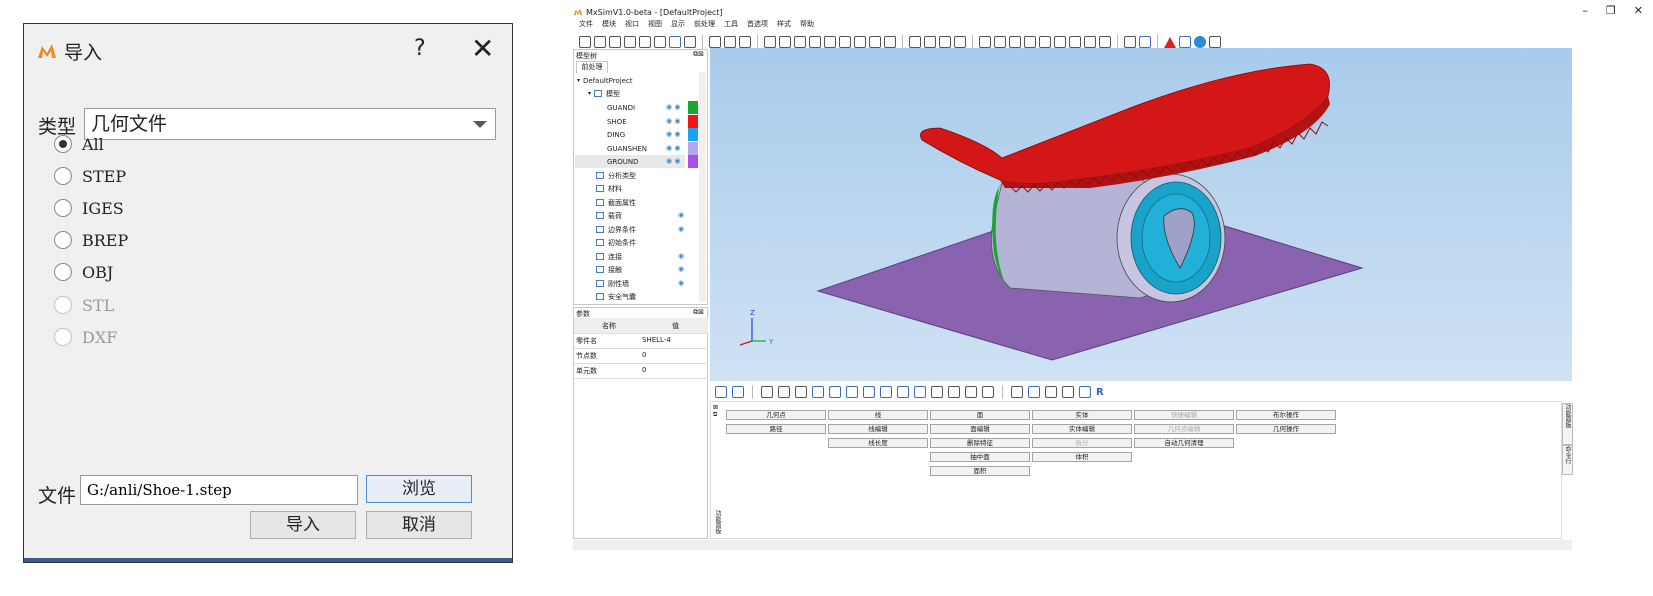 The height and width of the screenshot is (596, 1653). I want to click on view-bottom-icon, so click(1060, 42).